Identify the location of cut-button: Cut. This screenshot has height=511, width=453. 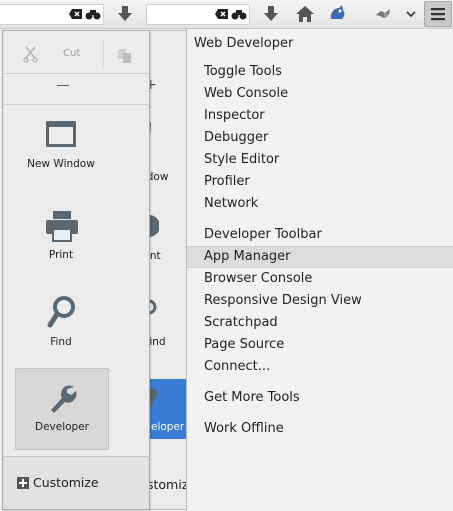
(53, 55).